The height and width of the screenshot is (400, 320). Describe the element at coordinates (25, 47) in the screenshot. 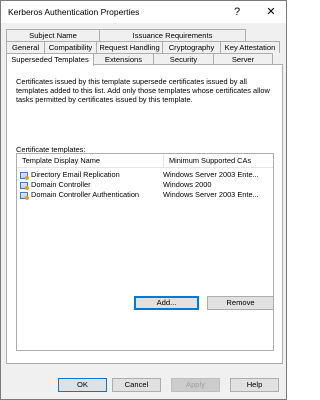

I see `tab-general: General` at that location.